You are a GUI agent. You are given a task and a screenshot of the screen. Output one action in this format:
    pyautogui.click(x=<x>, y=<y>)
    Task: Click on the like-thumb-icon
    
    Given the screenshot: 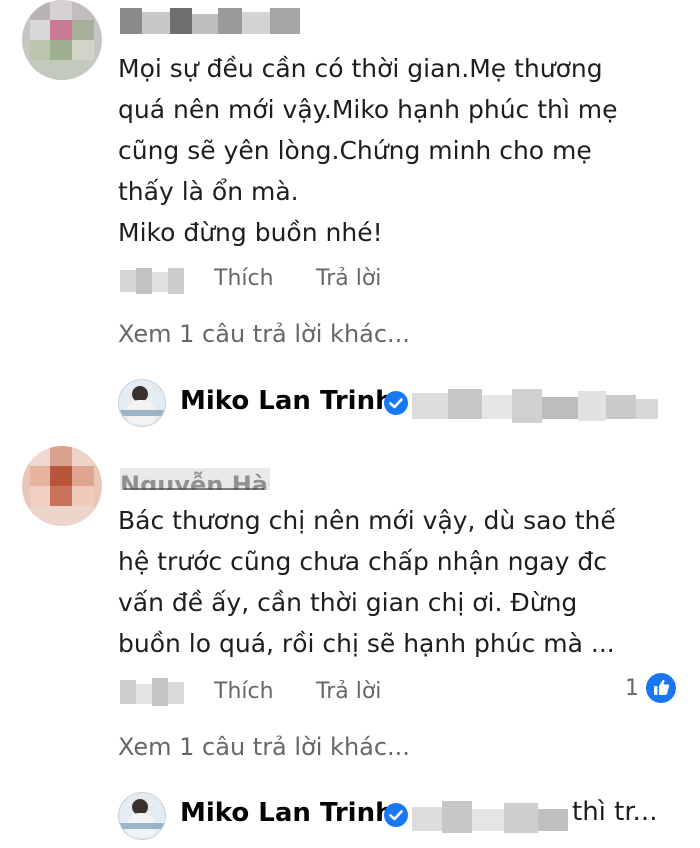 What is the action you would take?
    pyautogui.click(x=661, y=688)
    